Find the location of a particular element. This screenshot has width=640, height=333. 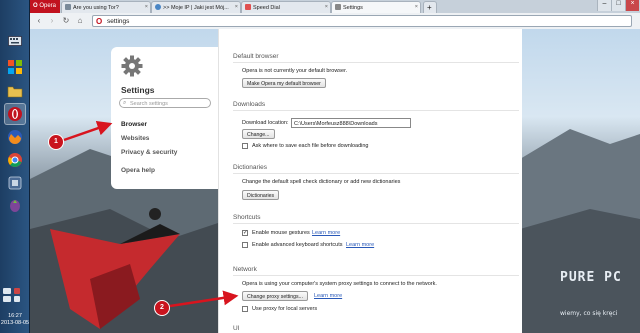

watermark-brand: PURE PC is located at coordinates (591, 277).